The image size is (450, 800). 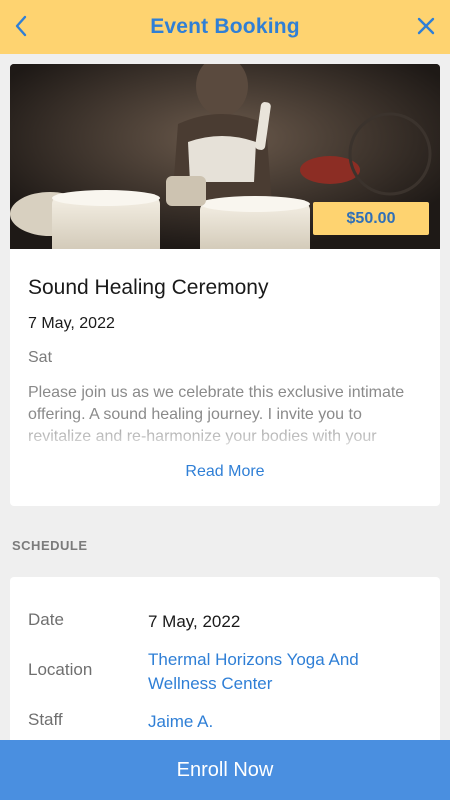 What do you see at coordinates (283, 722) in the screenshot?
I see `schedule-value-staff: Jaime A.` at bounding box center [283, 722].